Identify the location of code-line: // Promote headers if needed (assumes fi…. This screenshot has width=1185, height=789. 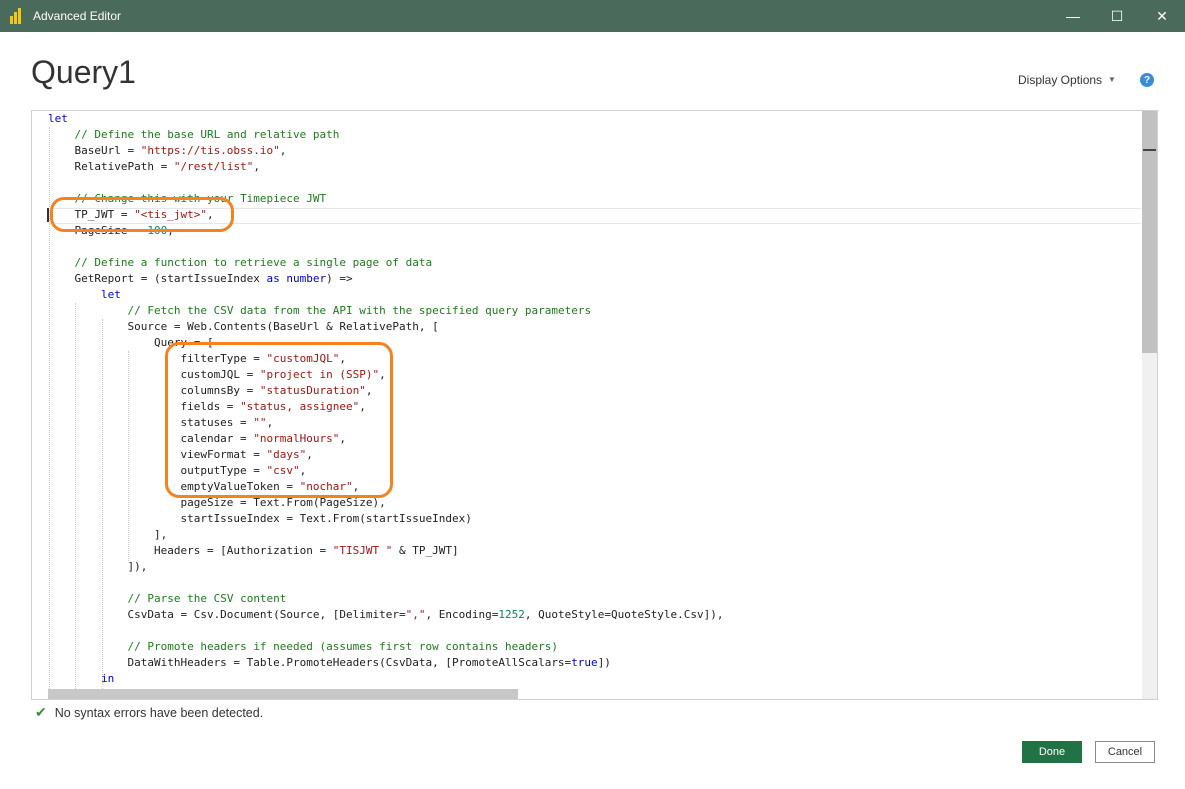
(386, 647).